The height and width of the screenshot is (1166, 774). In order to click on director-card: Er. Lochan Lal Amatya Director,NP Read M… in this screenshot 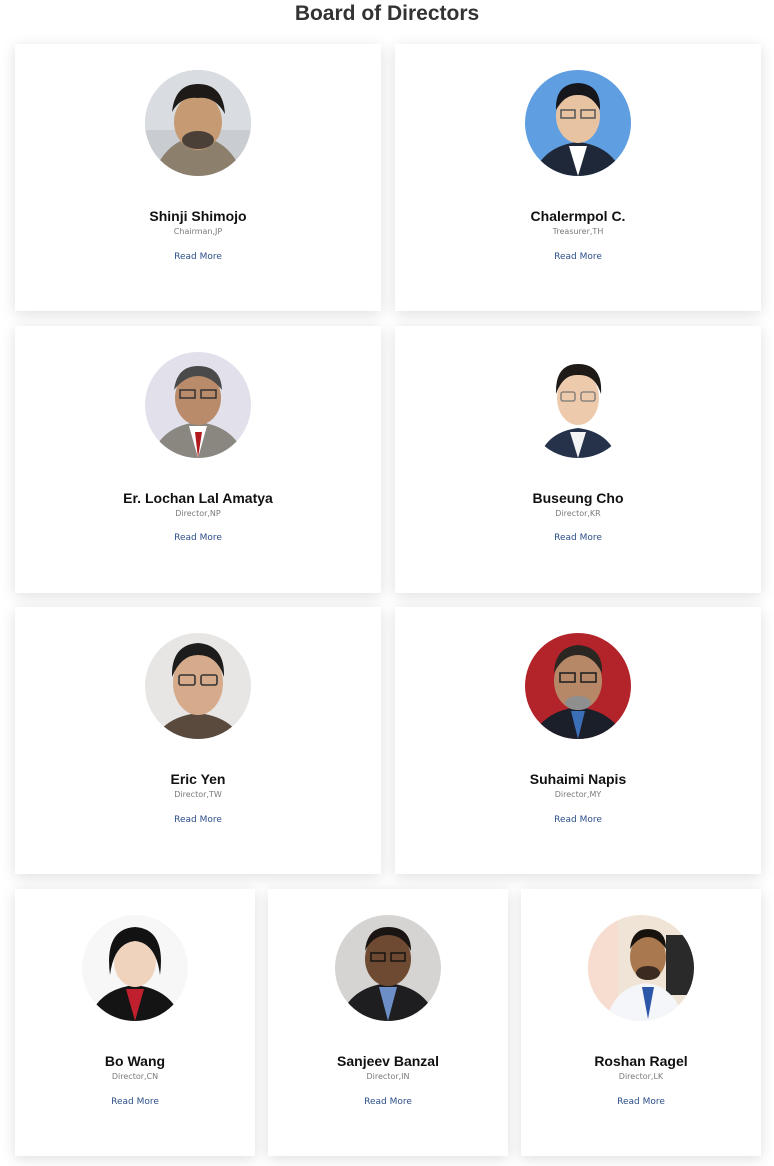, I will do `click(198, 459)`.